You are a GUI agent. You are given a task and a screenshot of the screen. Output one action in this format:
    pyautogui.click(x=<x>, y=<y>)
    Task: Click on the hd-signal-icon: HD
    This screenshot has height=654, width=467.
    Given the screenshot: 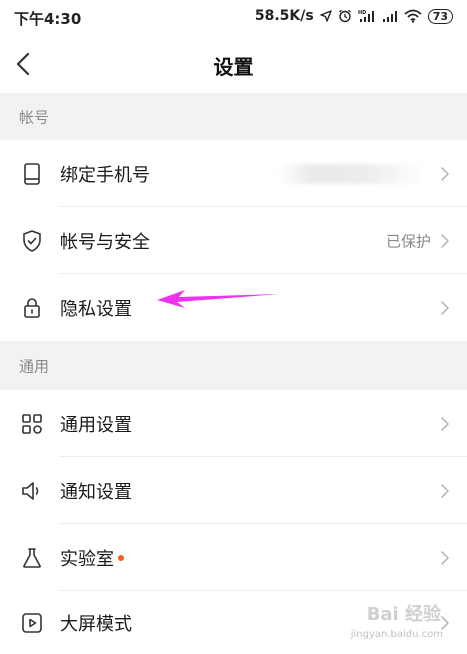 What is the action you would take?
    pyautogui.click(x=366, y=16)
    